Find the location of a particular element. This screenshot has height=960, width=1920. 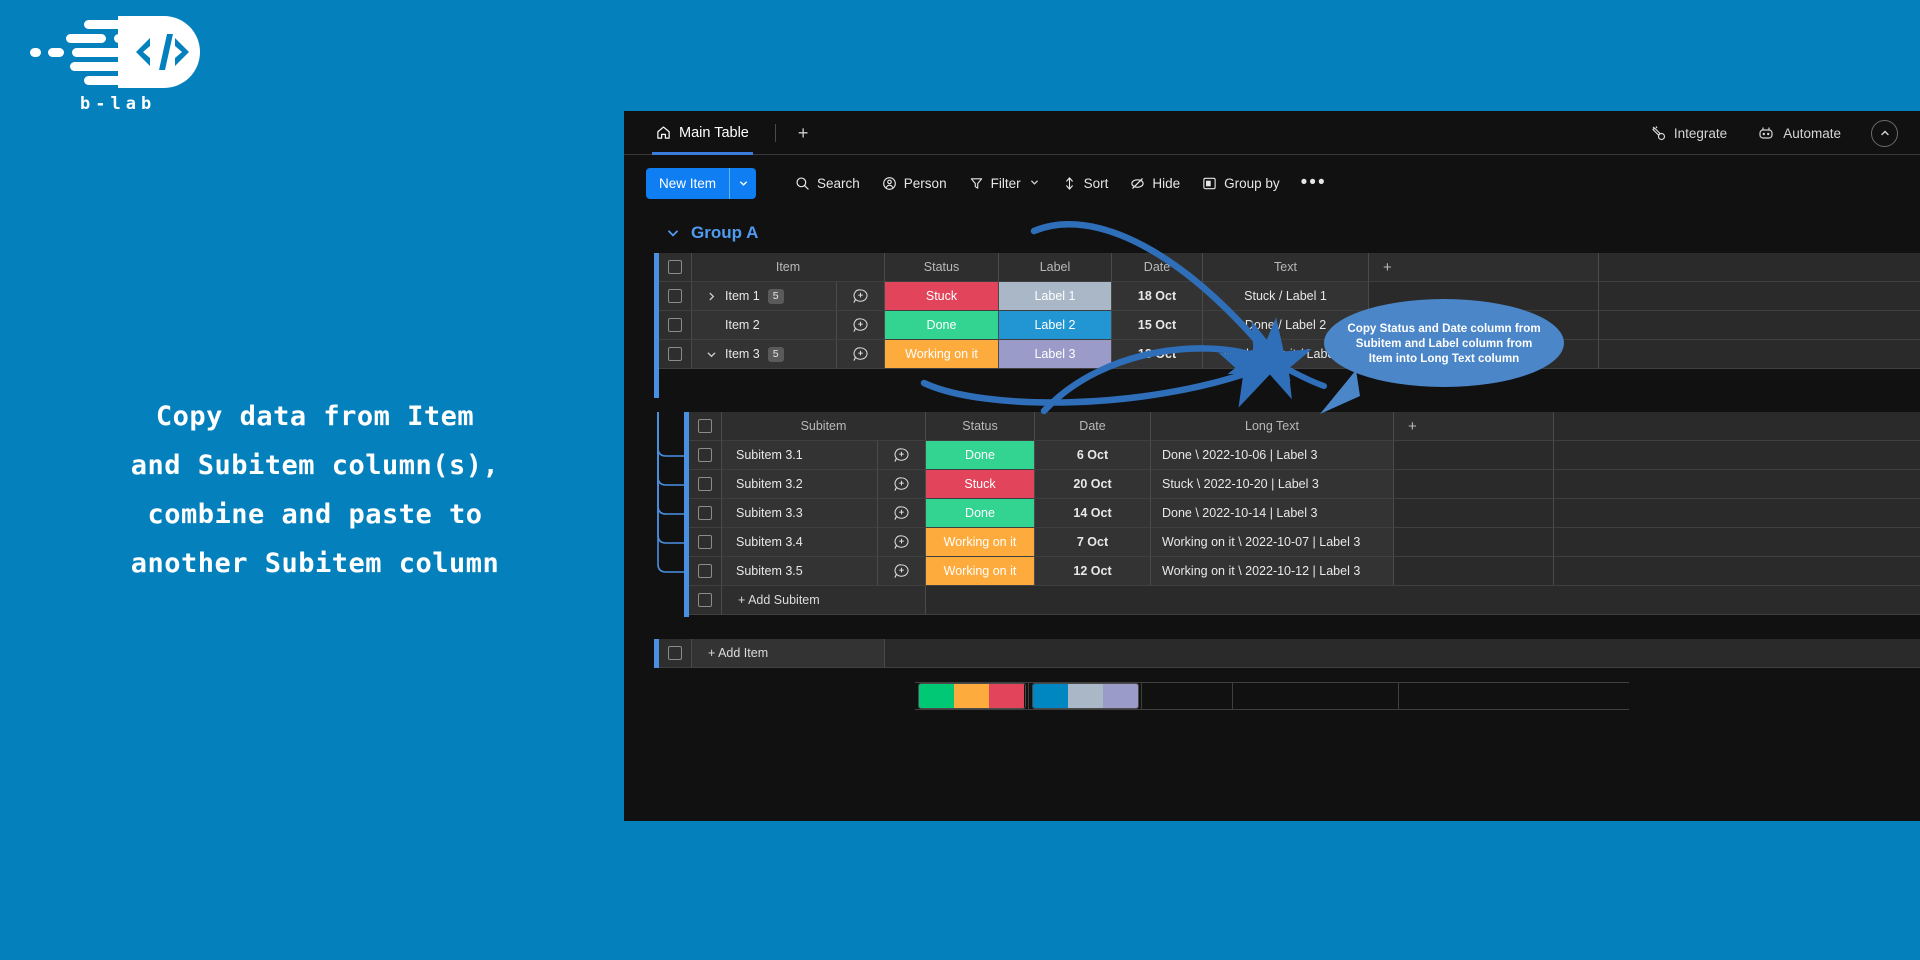

item-name-cell: Item 2 is located at coordinates (764, 325).